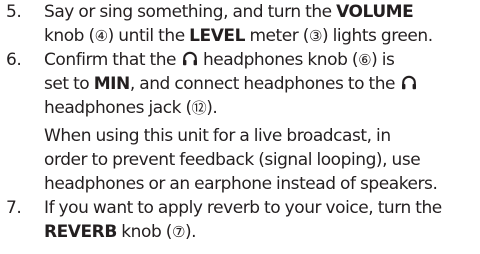 The height and width of the screenshot is (254, 480). I want to click on ref-number: ④, so click(101, 36).